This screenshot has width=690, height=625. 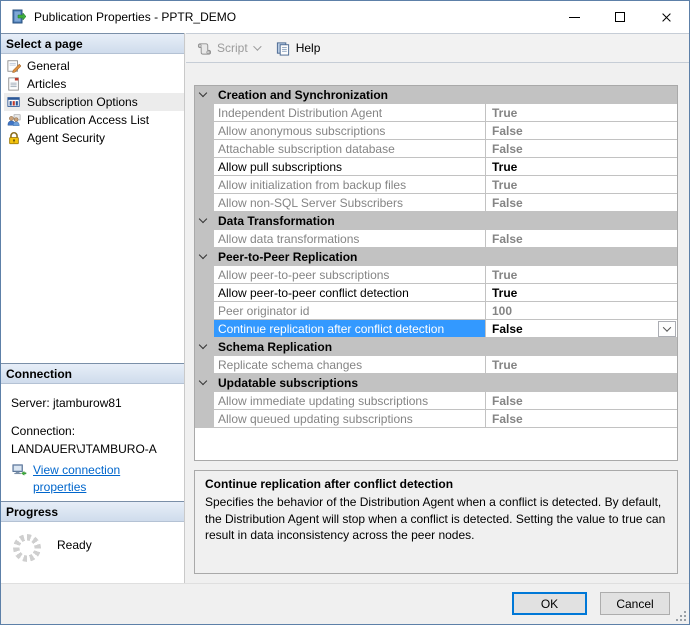 I want to click on close-button, so click(x=666, y=17).